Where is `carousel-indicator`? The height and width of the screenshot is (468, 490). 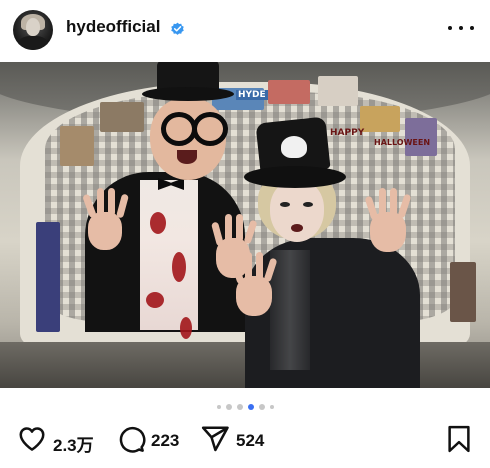 carousel-indicator is located at coordinates (245, 407).